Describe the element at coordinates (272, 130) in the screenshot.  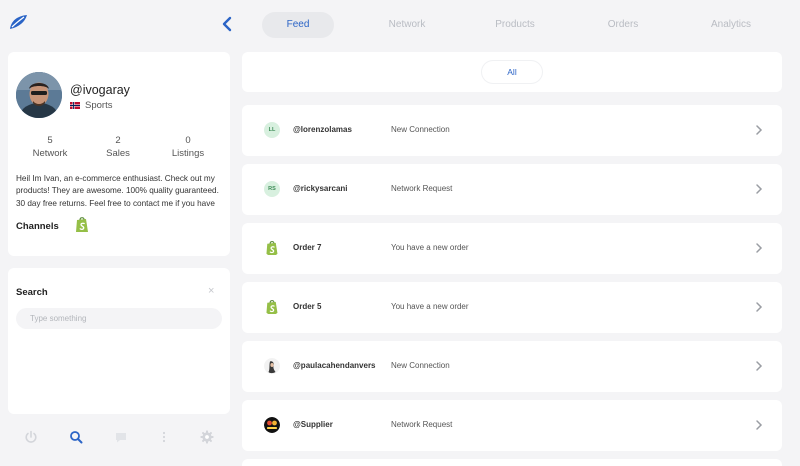
I see `initials-avatar: LL` at that location.